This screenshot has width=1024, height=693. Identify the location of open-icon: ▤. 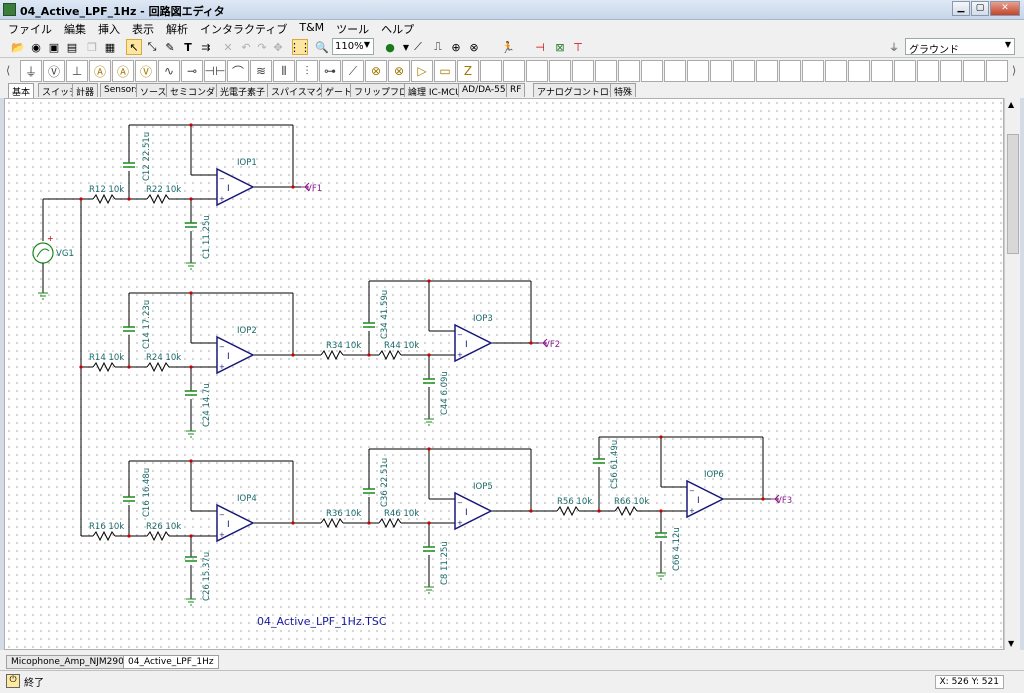
(72, 47).